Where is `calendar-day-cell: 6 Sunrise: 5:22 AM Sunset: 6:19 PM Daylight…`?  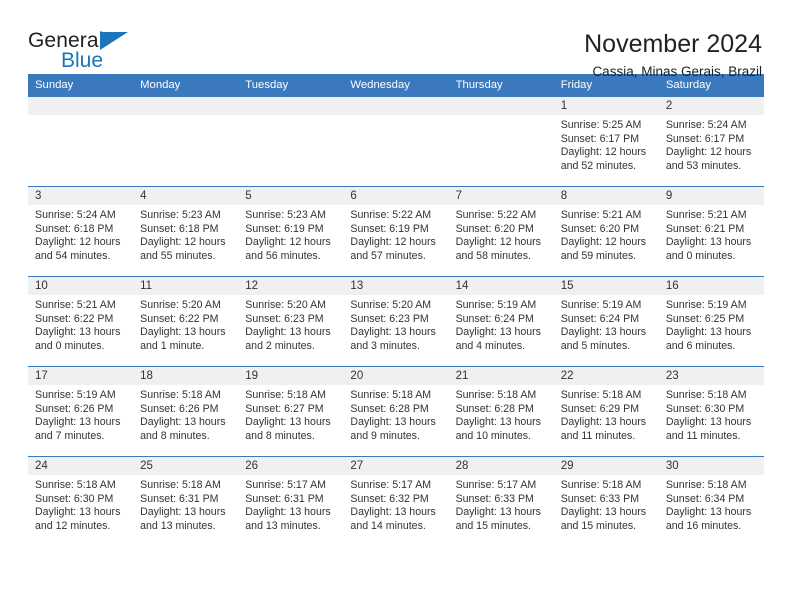
calendar-day-cell: 6 Sunrise: 5:22 AM Sunset: 6:19 PM Daylight… is located at coordinates (396, 231).